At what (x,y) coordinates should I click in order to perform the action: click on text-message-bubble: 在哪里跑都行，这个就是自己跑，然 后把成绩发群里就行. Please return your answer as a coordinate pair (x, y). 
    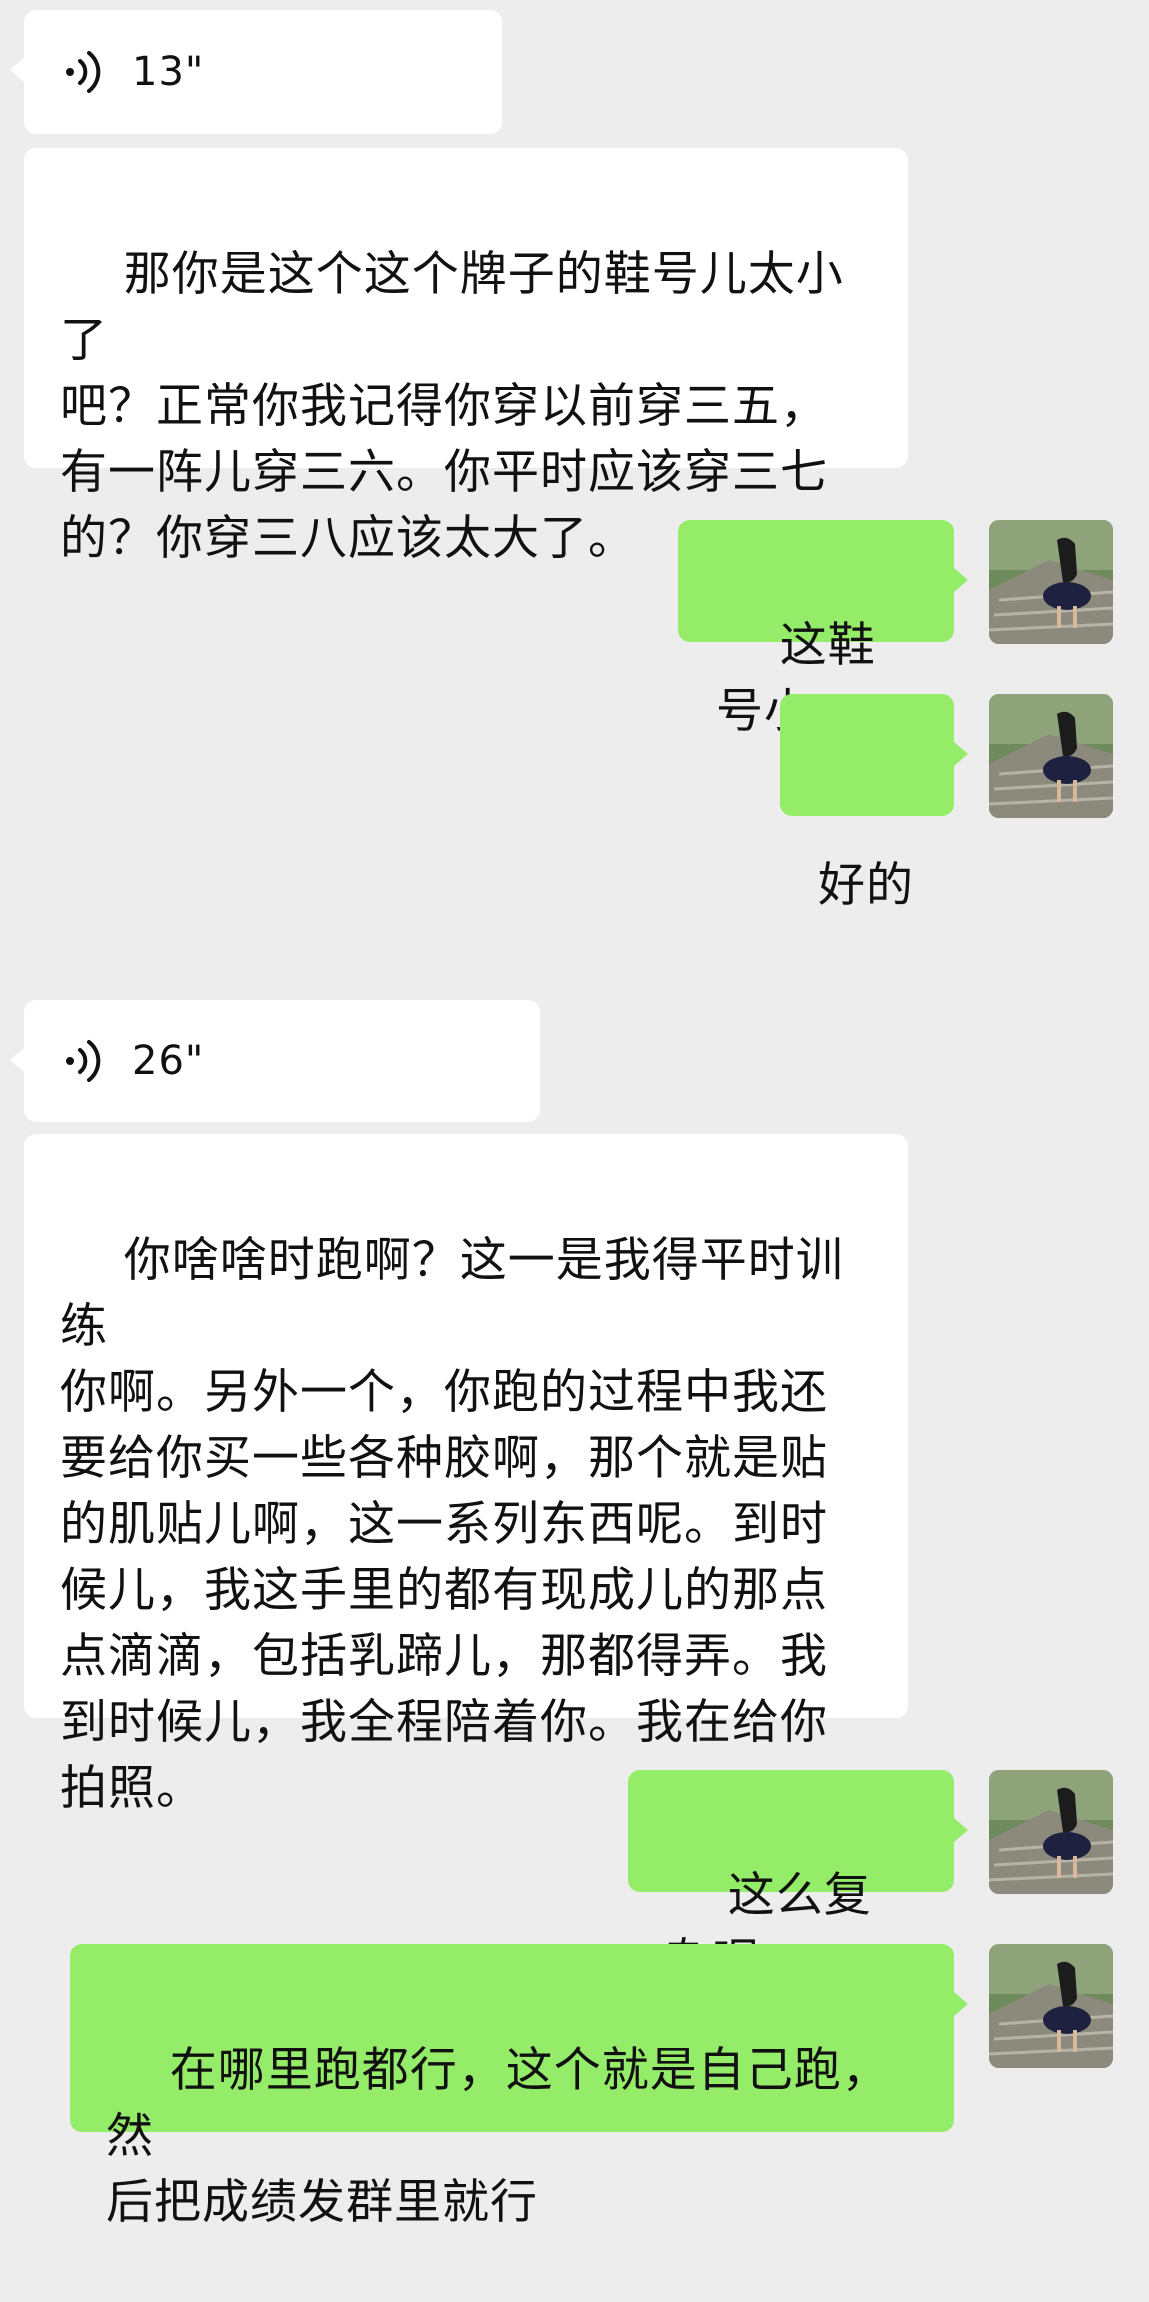
    Looking at the image, I should click on (519, 2087).